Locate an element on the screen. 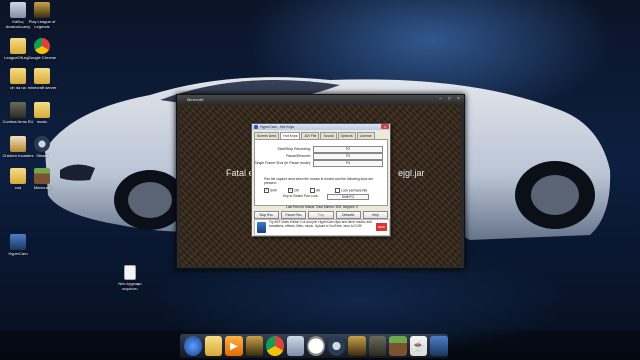 This screenshot has height=360, width=640. hotkey-row-start-stop: Start/Stop Recording: F2 is located at coordinates (321, 149).